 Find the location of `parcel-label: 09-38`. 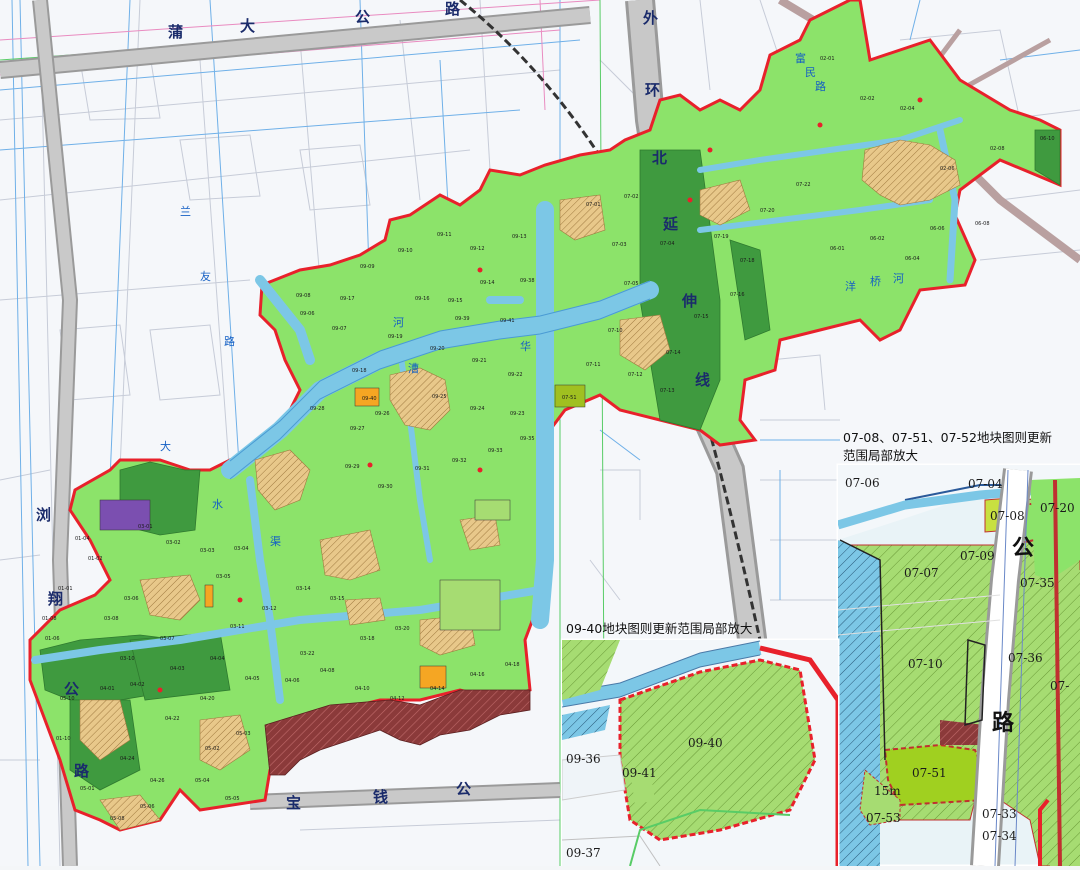

parcel-label: 09-38 is located at coordinates (527, 281).